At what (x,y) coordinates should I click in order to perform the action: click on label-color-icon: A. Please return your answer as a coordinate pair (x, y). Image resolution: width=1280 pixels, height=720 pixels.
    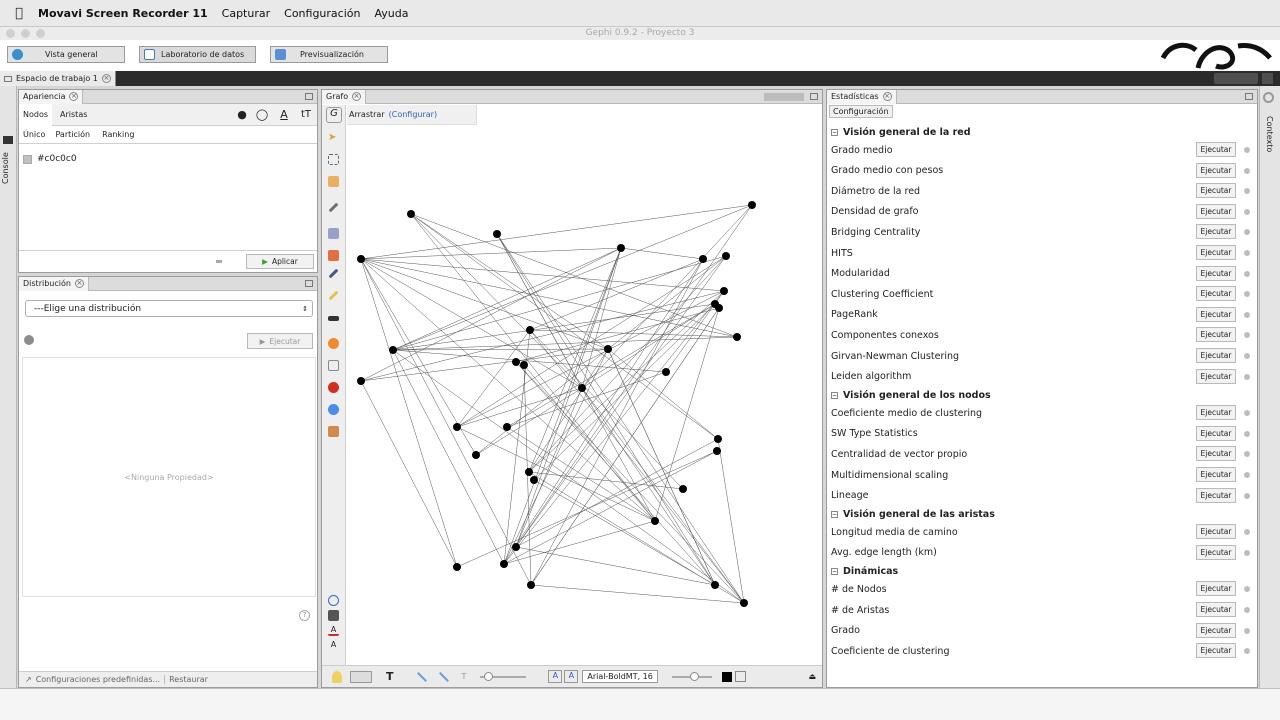
    Looking at the image, I should click on (284, 114).